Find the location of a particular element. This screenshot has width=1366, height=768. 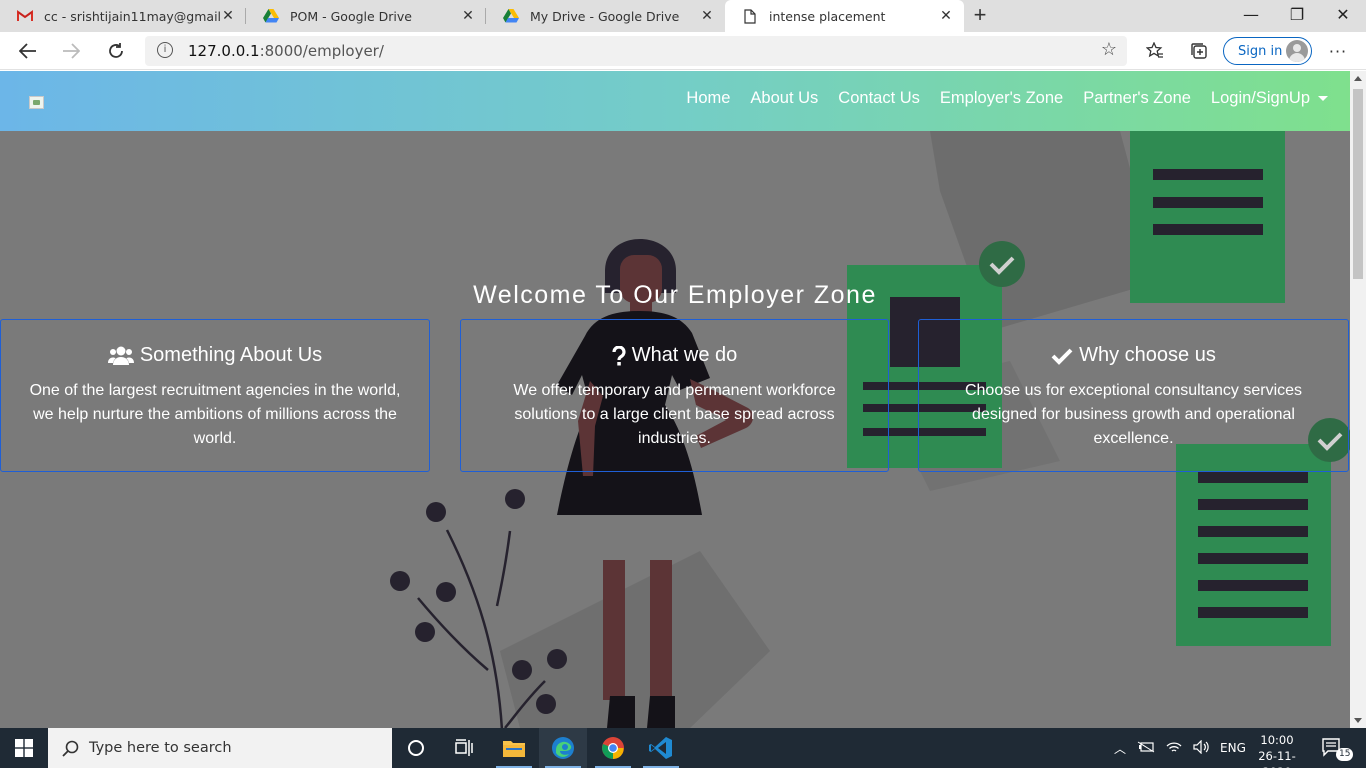

avatar-icon is located at coordinates (1297, 51).